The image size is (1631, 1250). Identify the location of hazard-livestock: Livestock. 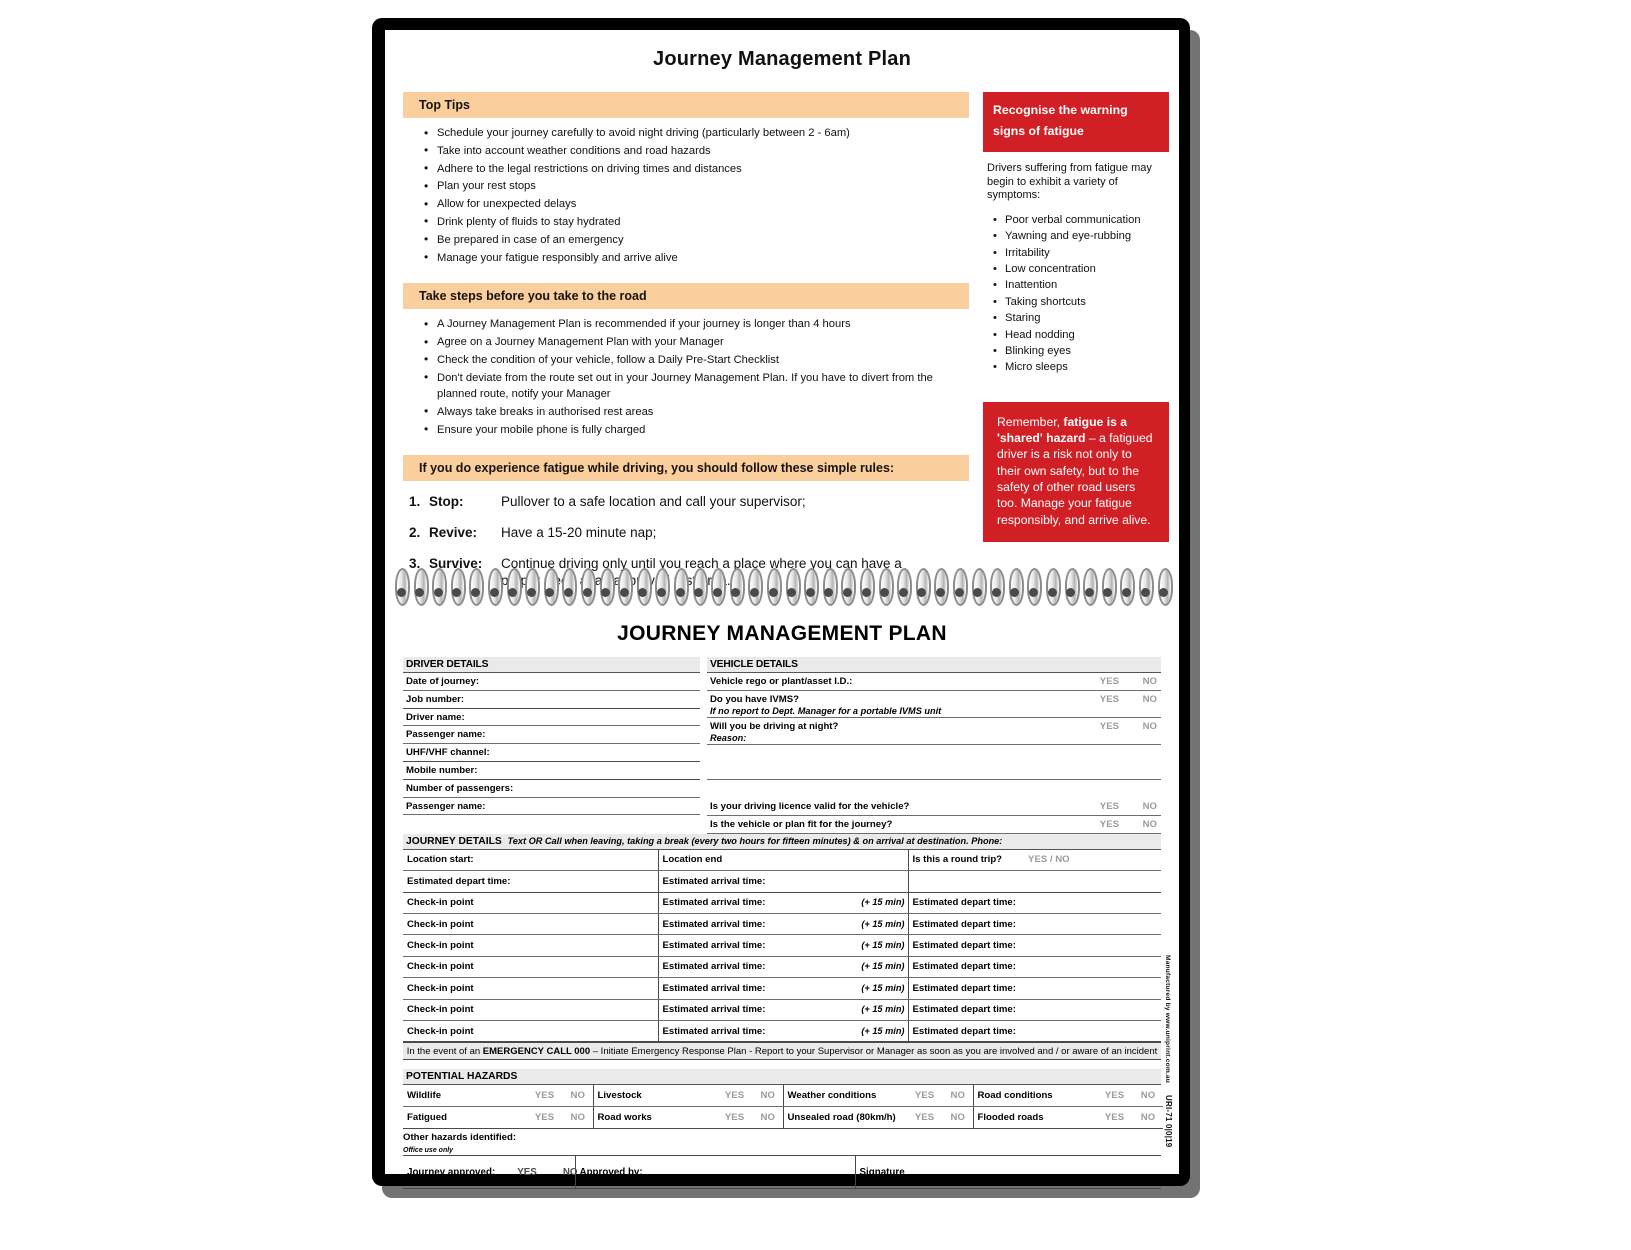
(654, 1096).